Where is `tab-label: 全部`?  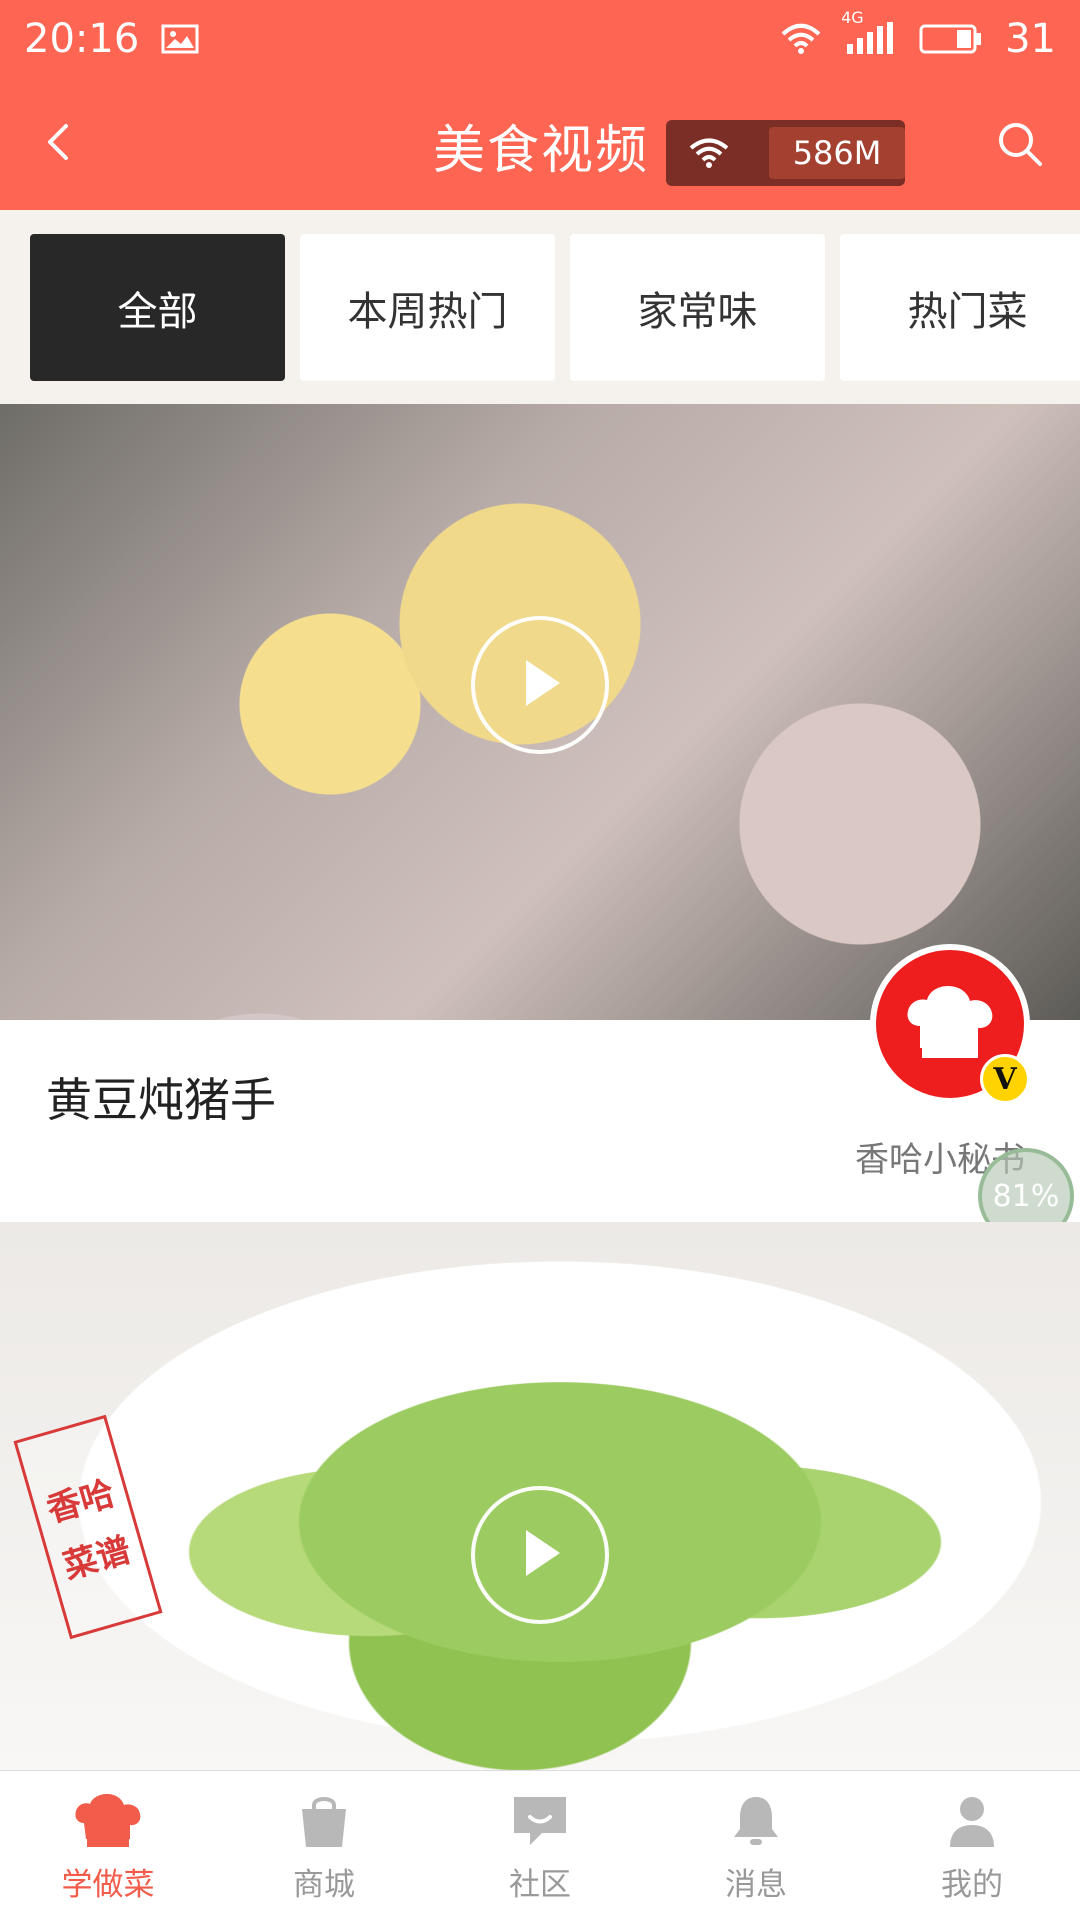
tab-label: 全部 is located at coordinates (157, 311).